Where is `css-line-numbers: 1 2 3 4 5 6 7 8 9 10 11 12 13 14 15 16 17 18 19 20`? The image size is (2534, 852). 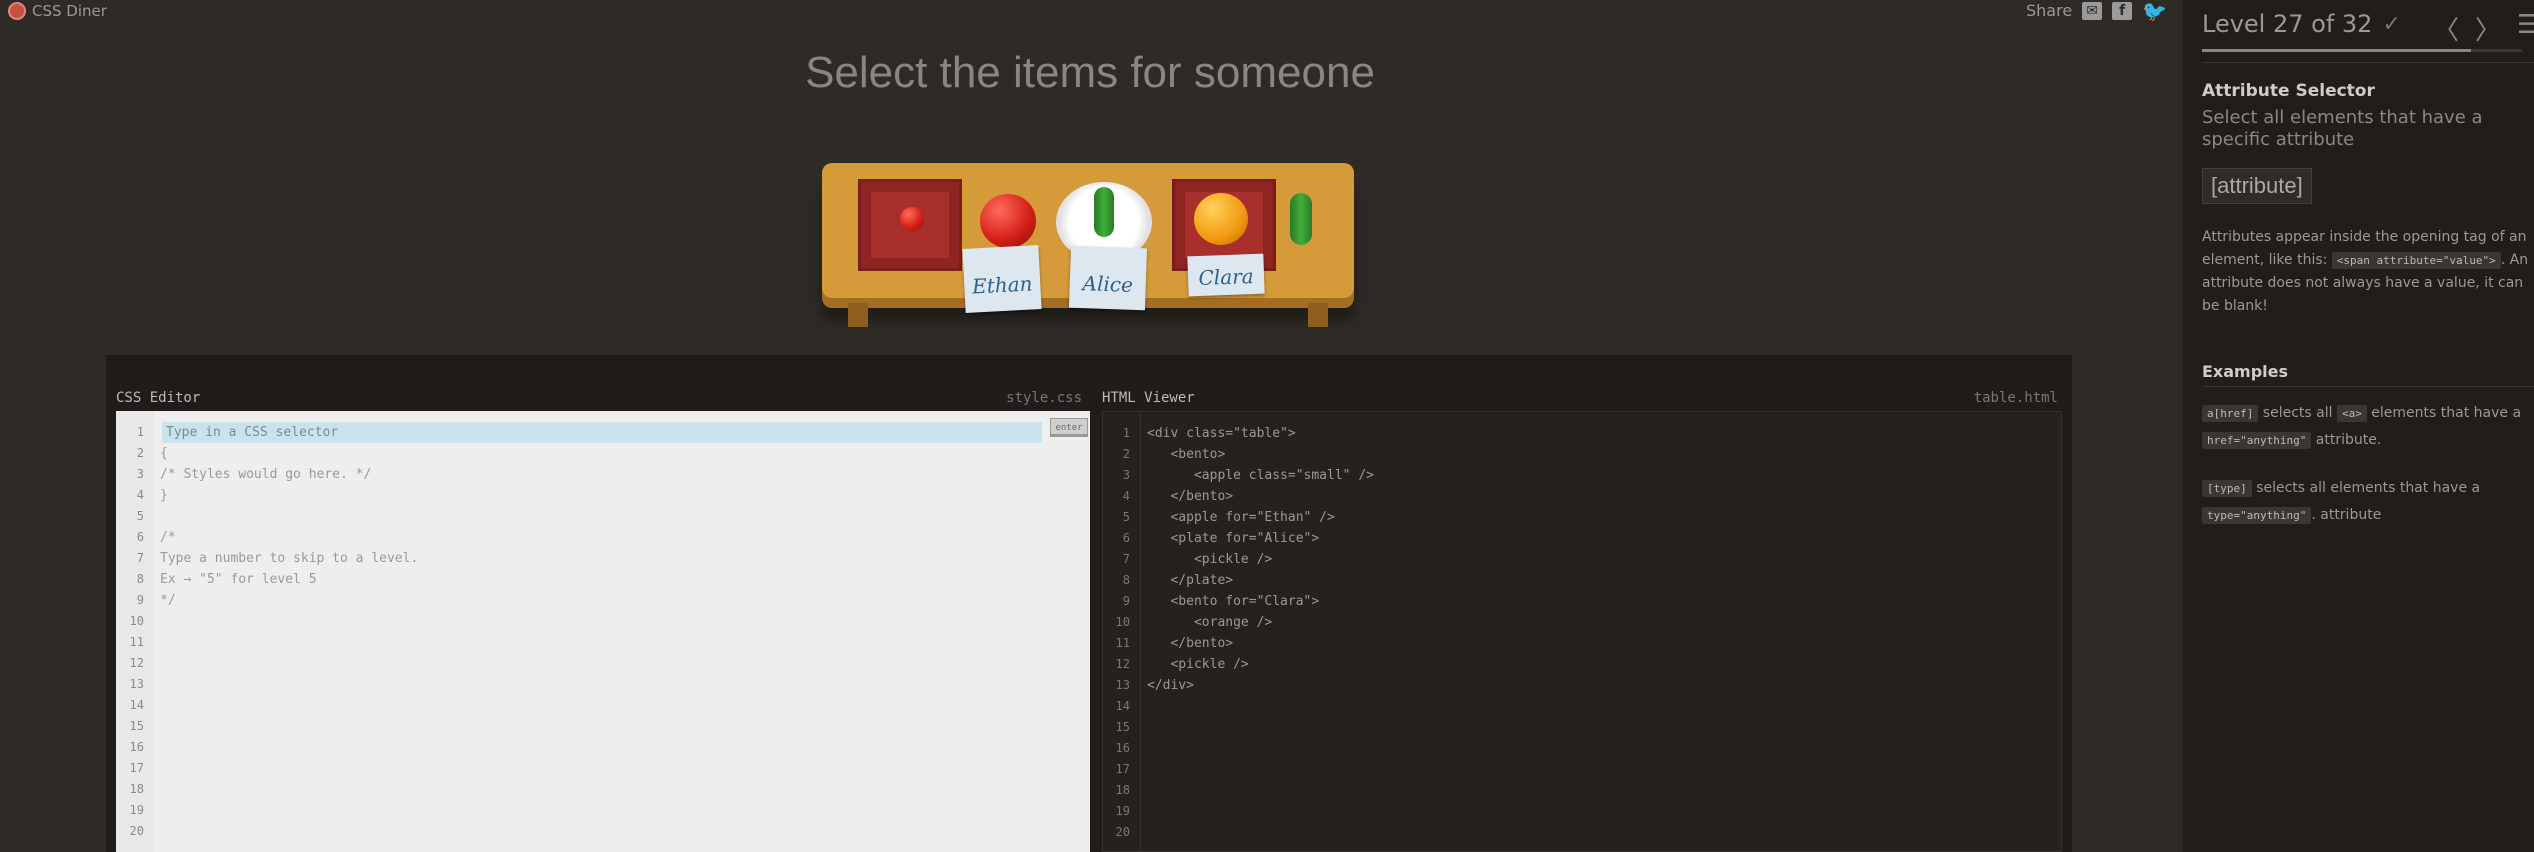 css-line-numbers: 1 2 3 4 5 6 7 8 9 10 11 12 13 14 15 16 17 18 19 20 is located at coordinates (135, 631).